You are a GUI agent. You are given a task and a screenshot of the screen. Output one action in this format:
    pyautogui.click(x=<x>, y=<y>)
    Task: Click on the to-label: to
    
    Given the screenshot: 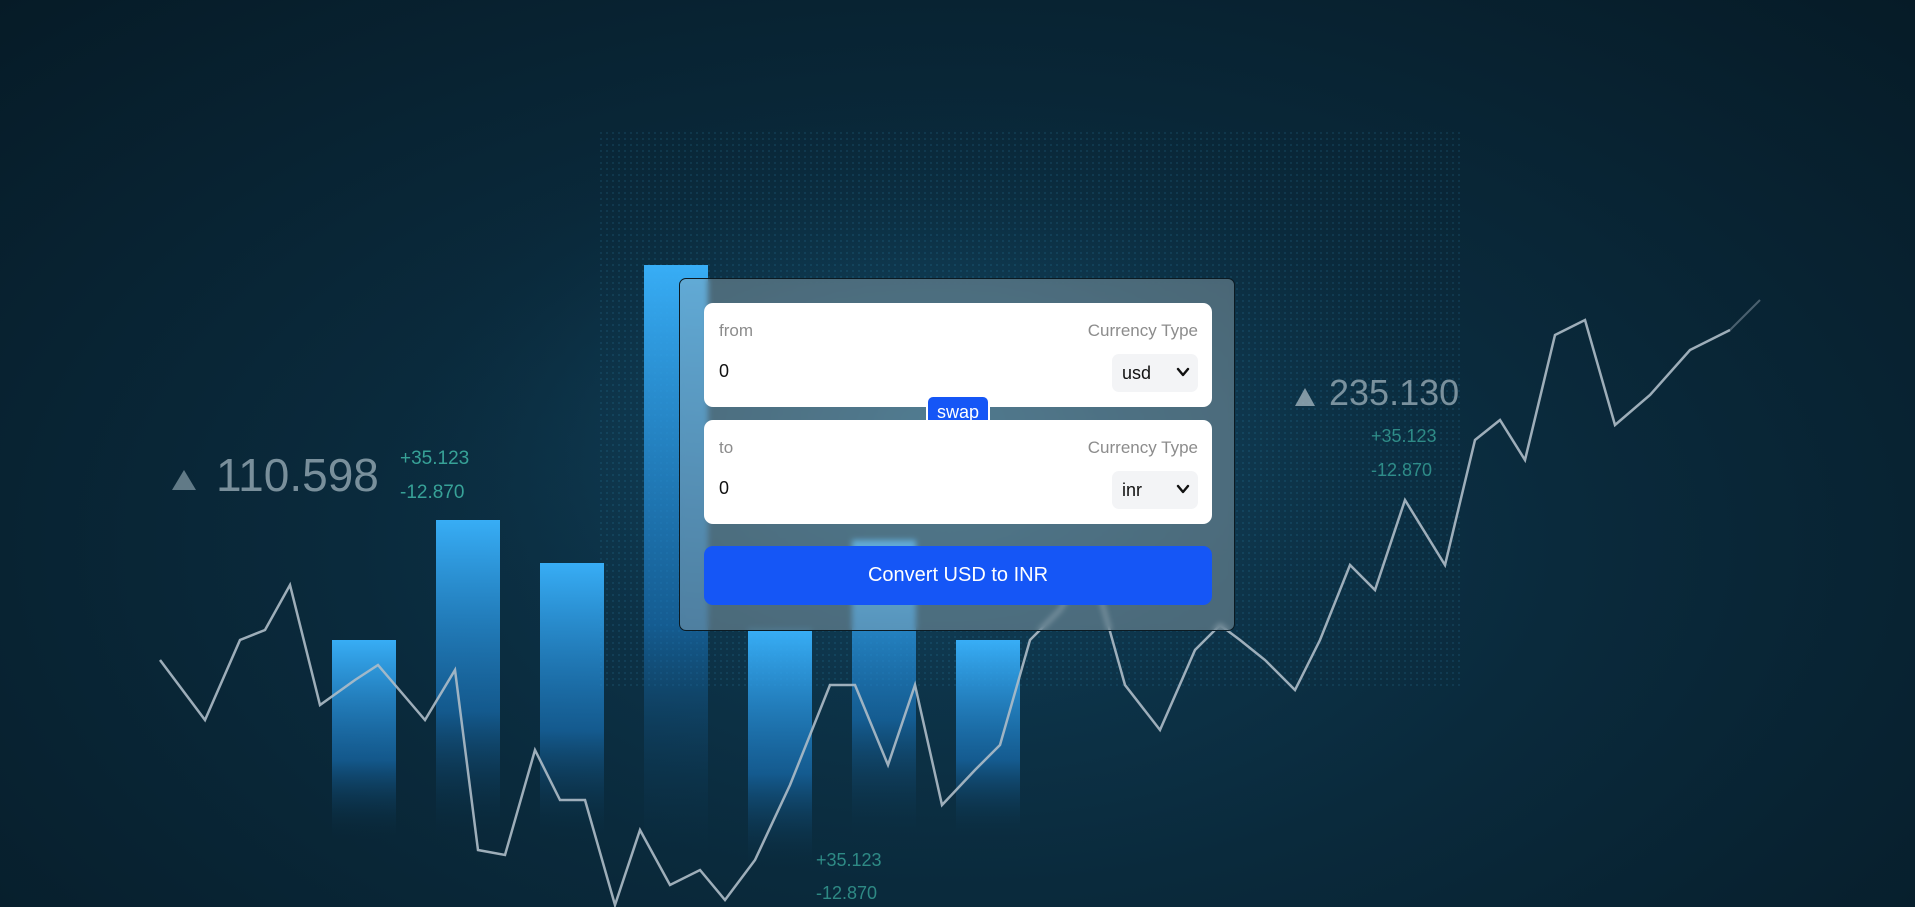 What is the action you would take?
    pyautogui.click(x=726, y=447)
    